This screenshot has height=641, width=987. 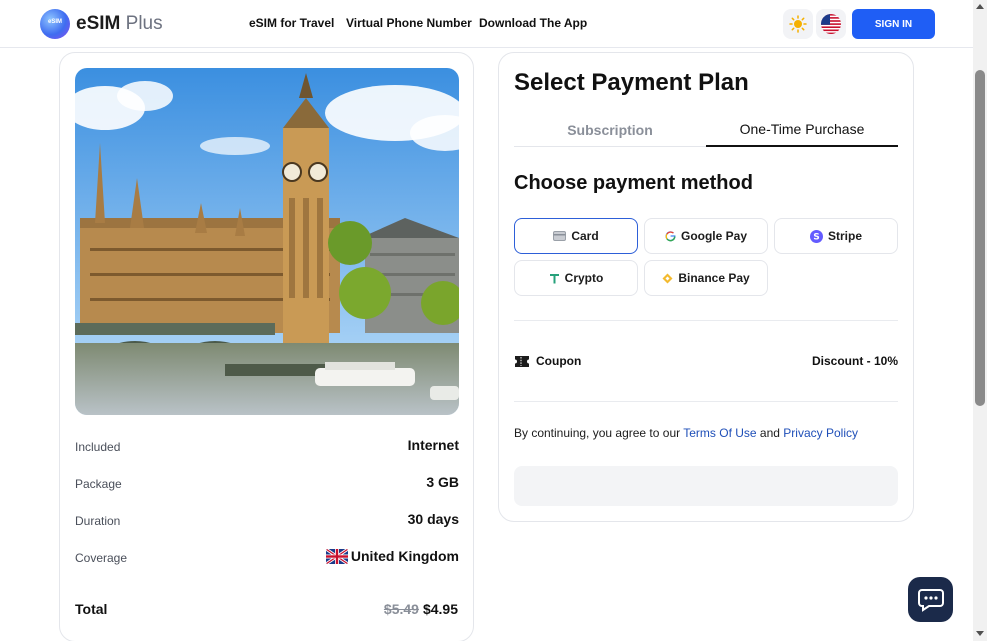 I want to click on coverage-value: United Kingdom, so click(x=392, y=556).